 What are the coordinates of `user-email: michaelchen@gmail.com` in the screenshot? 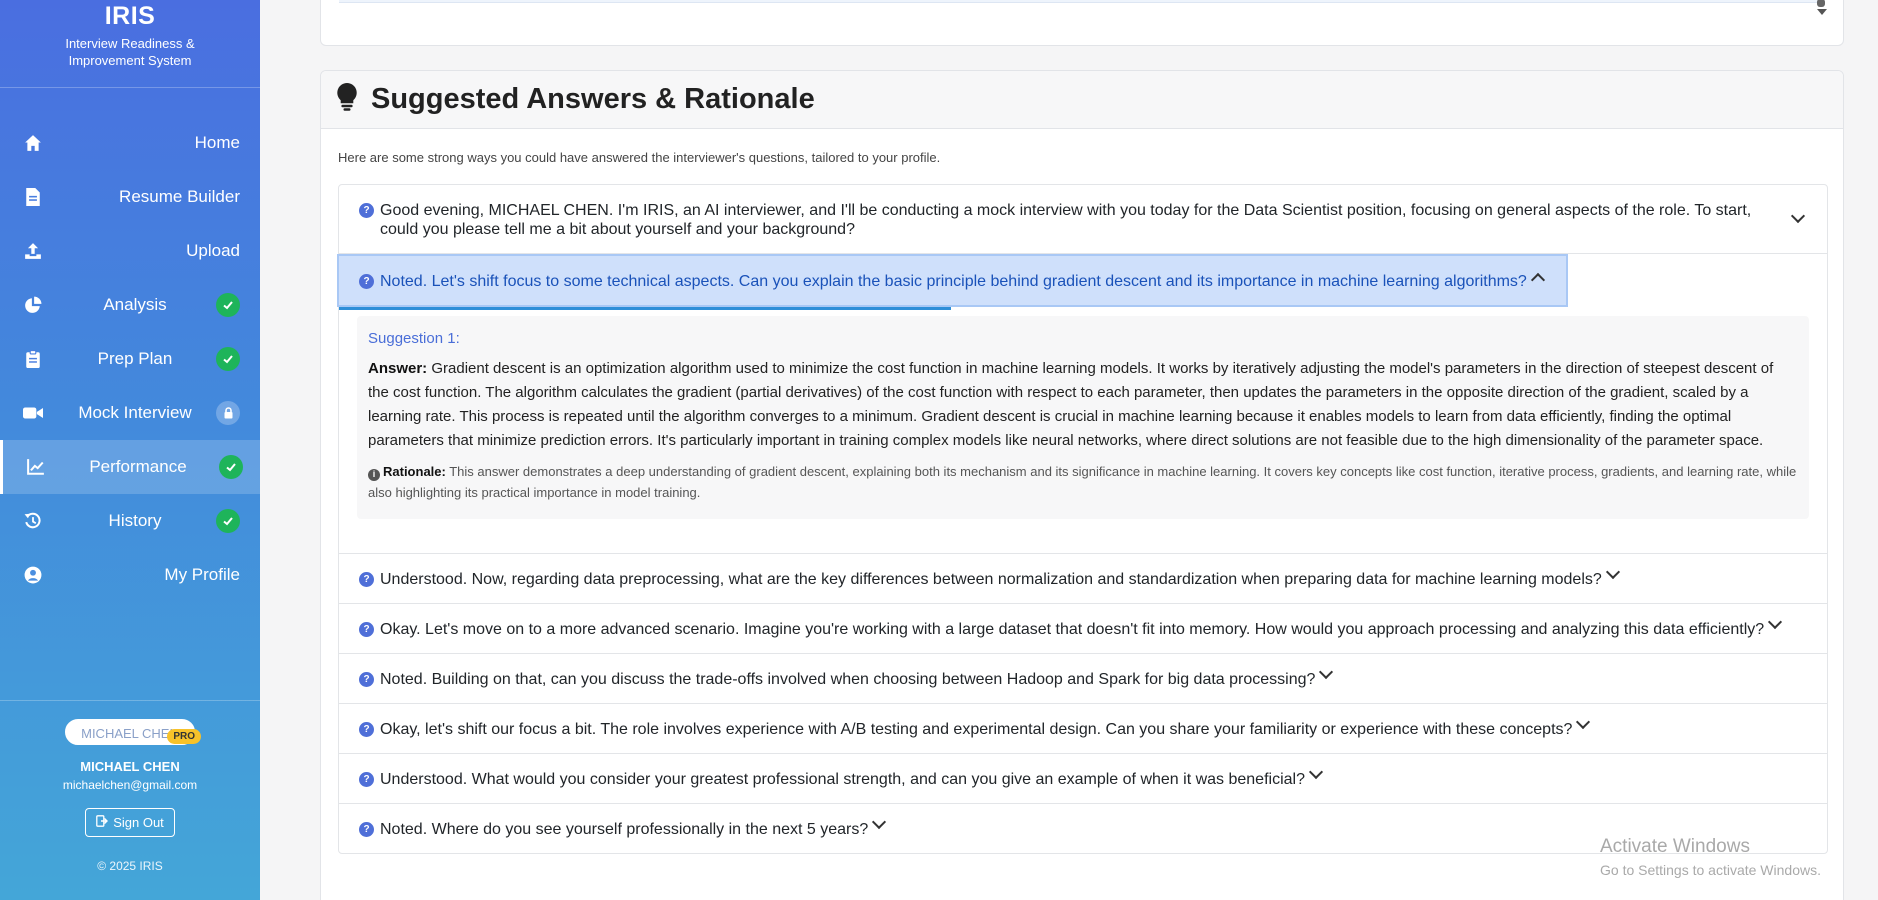 It's located at (130, 785).